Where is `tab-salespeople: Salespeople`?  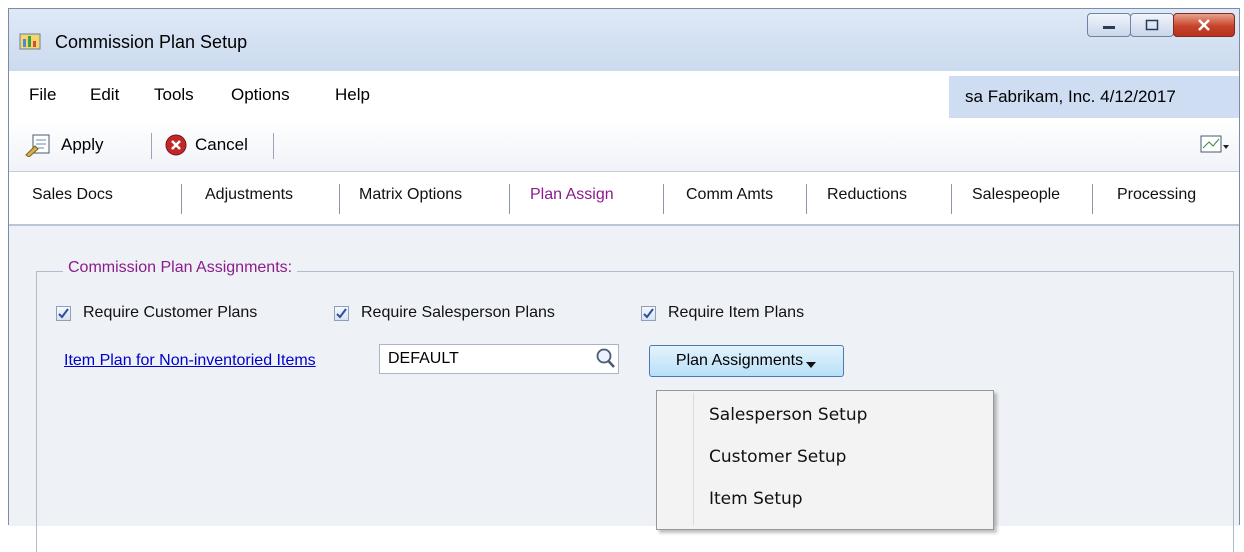
tab-salespeople: Salespeople is located at coordinates (1016, 195).